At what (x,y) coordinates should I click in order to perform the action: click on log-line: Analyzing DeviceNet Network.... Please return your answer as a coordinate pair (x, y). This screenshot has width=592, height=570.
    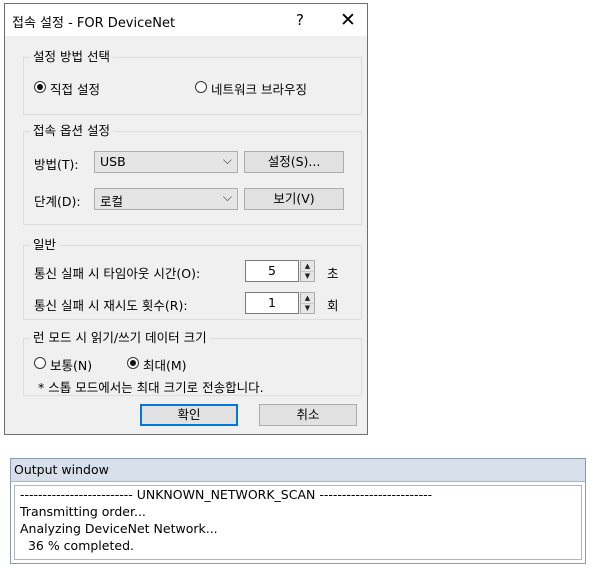
    Looking at the image, I should click on (119, 528).